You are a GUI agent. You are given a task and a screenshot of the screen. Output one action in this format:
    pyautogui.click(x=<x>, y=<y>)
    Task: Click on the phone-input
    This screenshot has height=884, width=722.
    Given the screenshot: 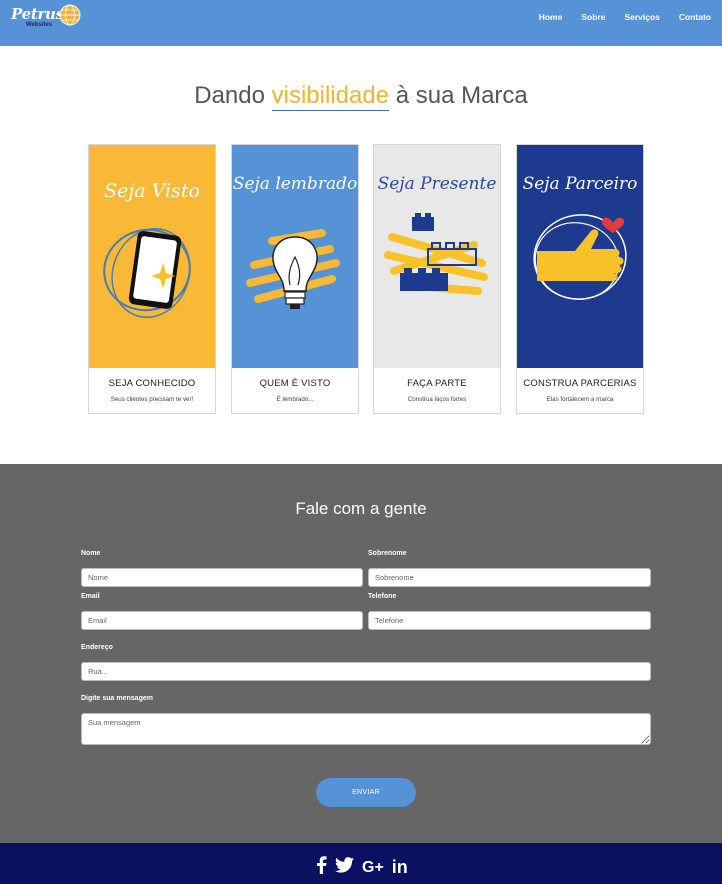 What is the action you would take?
    pyautogui.click(x=509, y=620)
    